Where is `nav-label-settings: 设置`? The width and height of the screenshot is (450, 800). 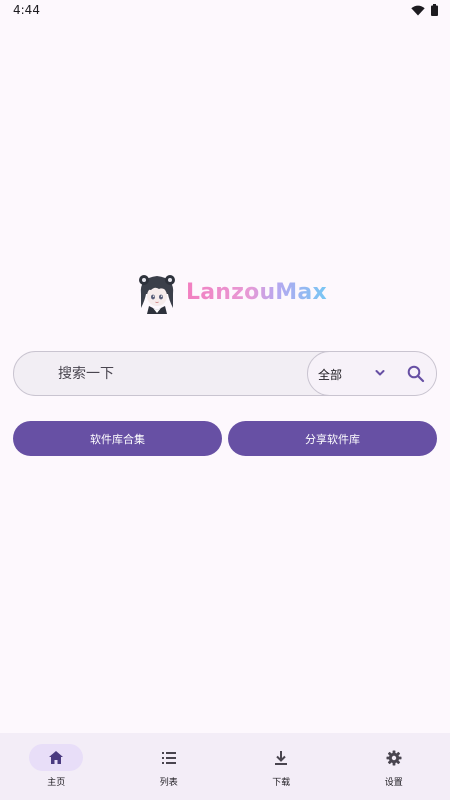 nav-label-settings: 设置 is located at coordinates (393, 783).